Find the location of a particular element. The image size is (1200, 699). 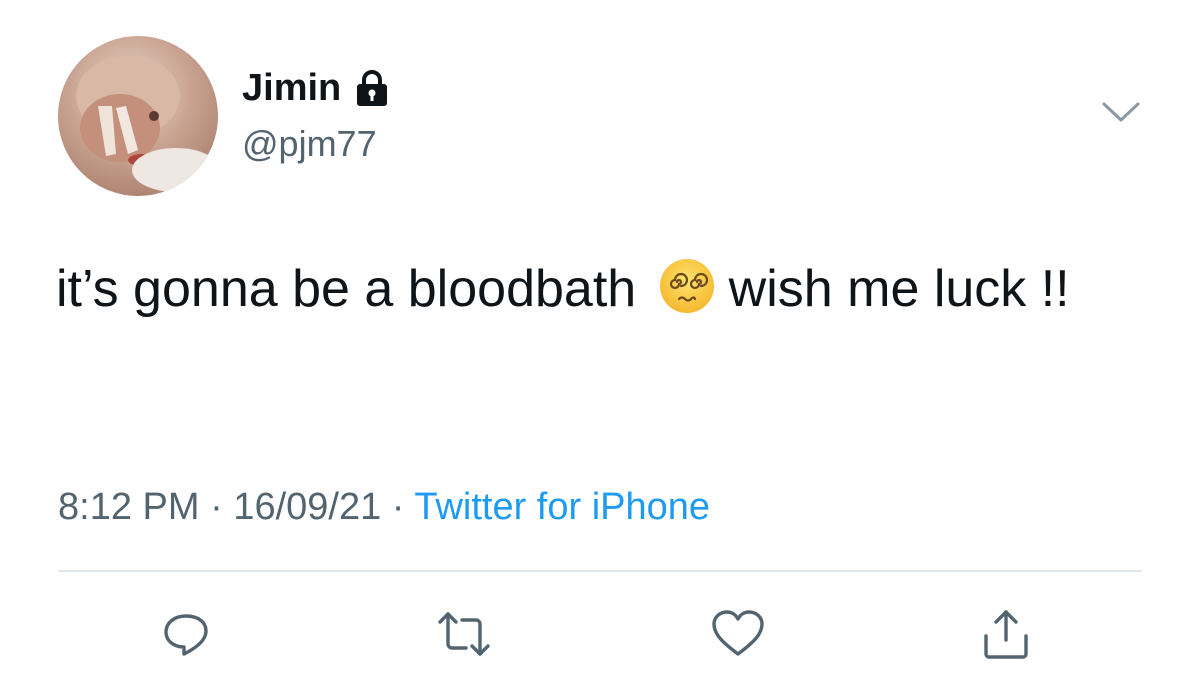

tweet-time: 8:12 PM is located at coordinates (129, 507).